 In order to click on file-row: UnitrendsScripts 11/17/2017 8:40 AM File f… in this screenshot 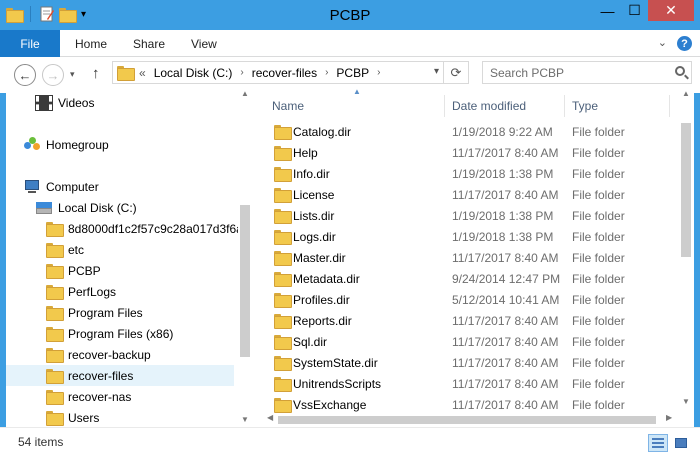, I will do `click(469, 383)`.